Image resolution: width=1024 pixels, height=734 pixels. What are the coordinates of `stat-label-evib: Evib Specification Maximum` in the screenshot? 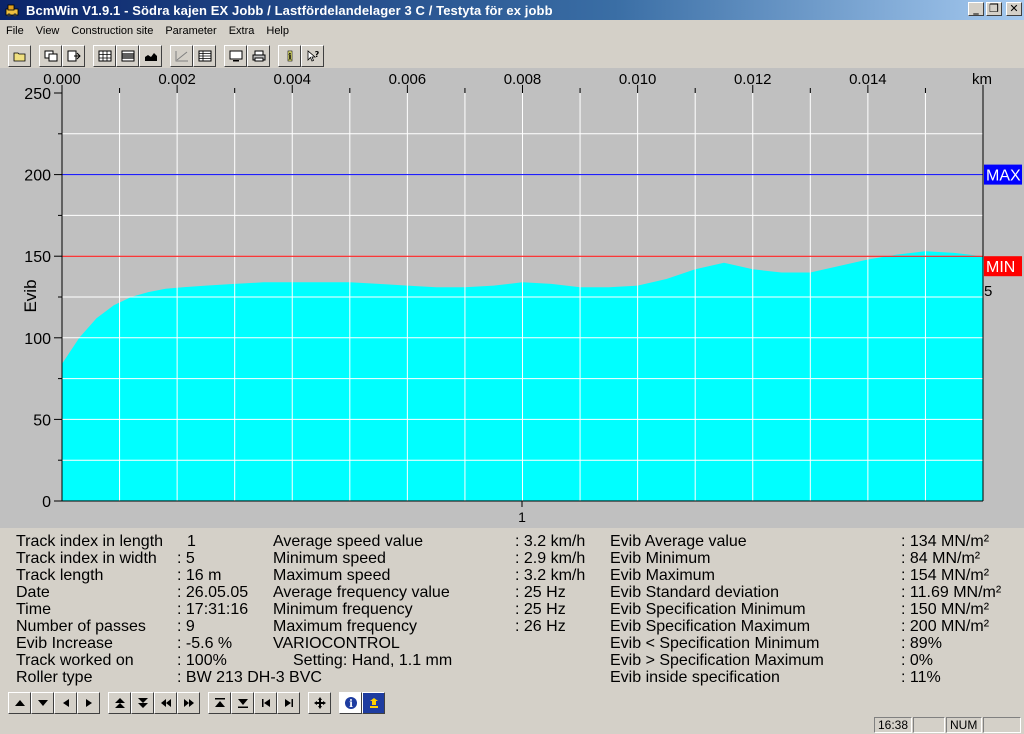 It's located at (710, 626).